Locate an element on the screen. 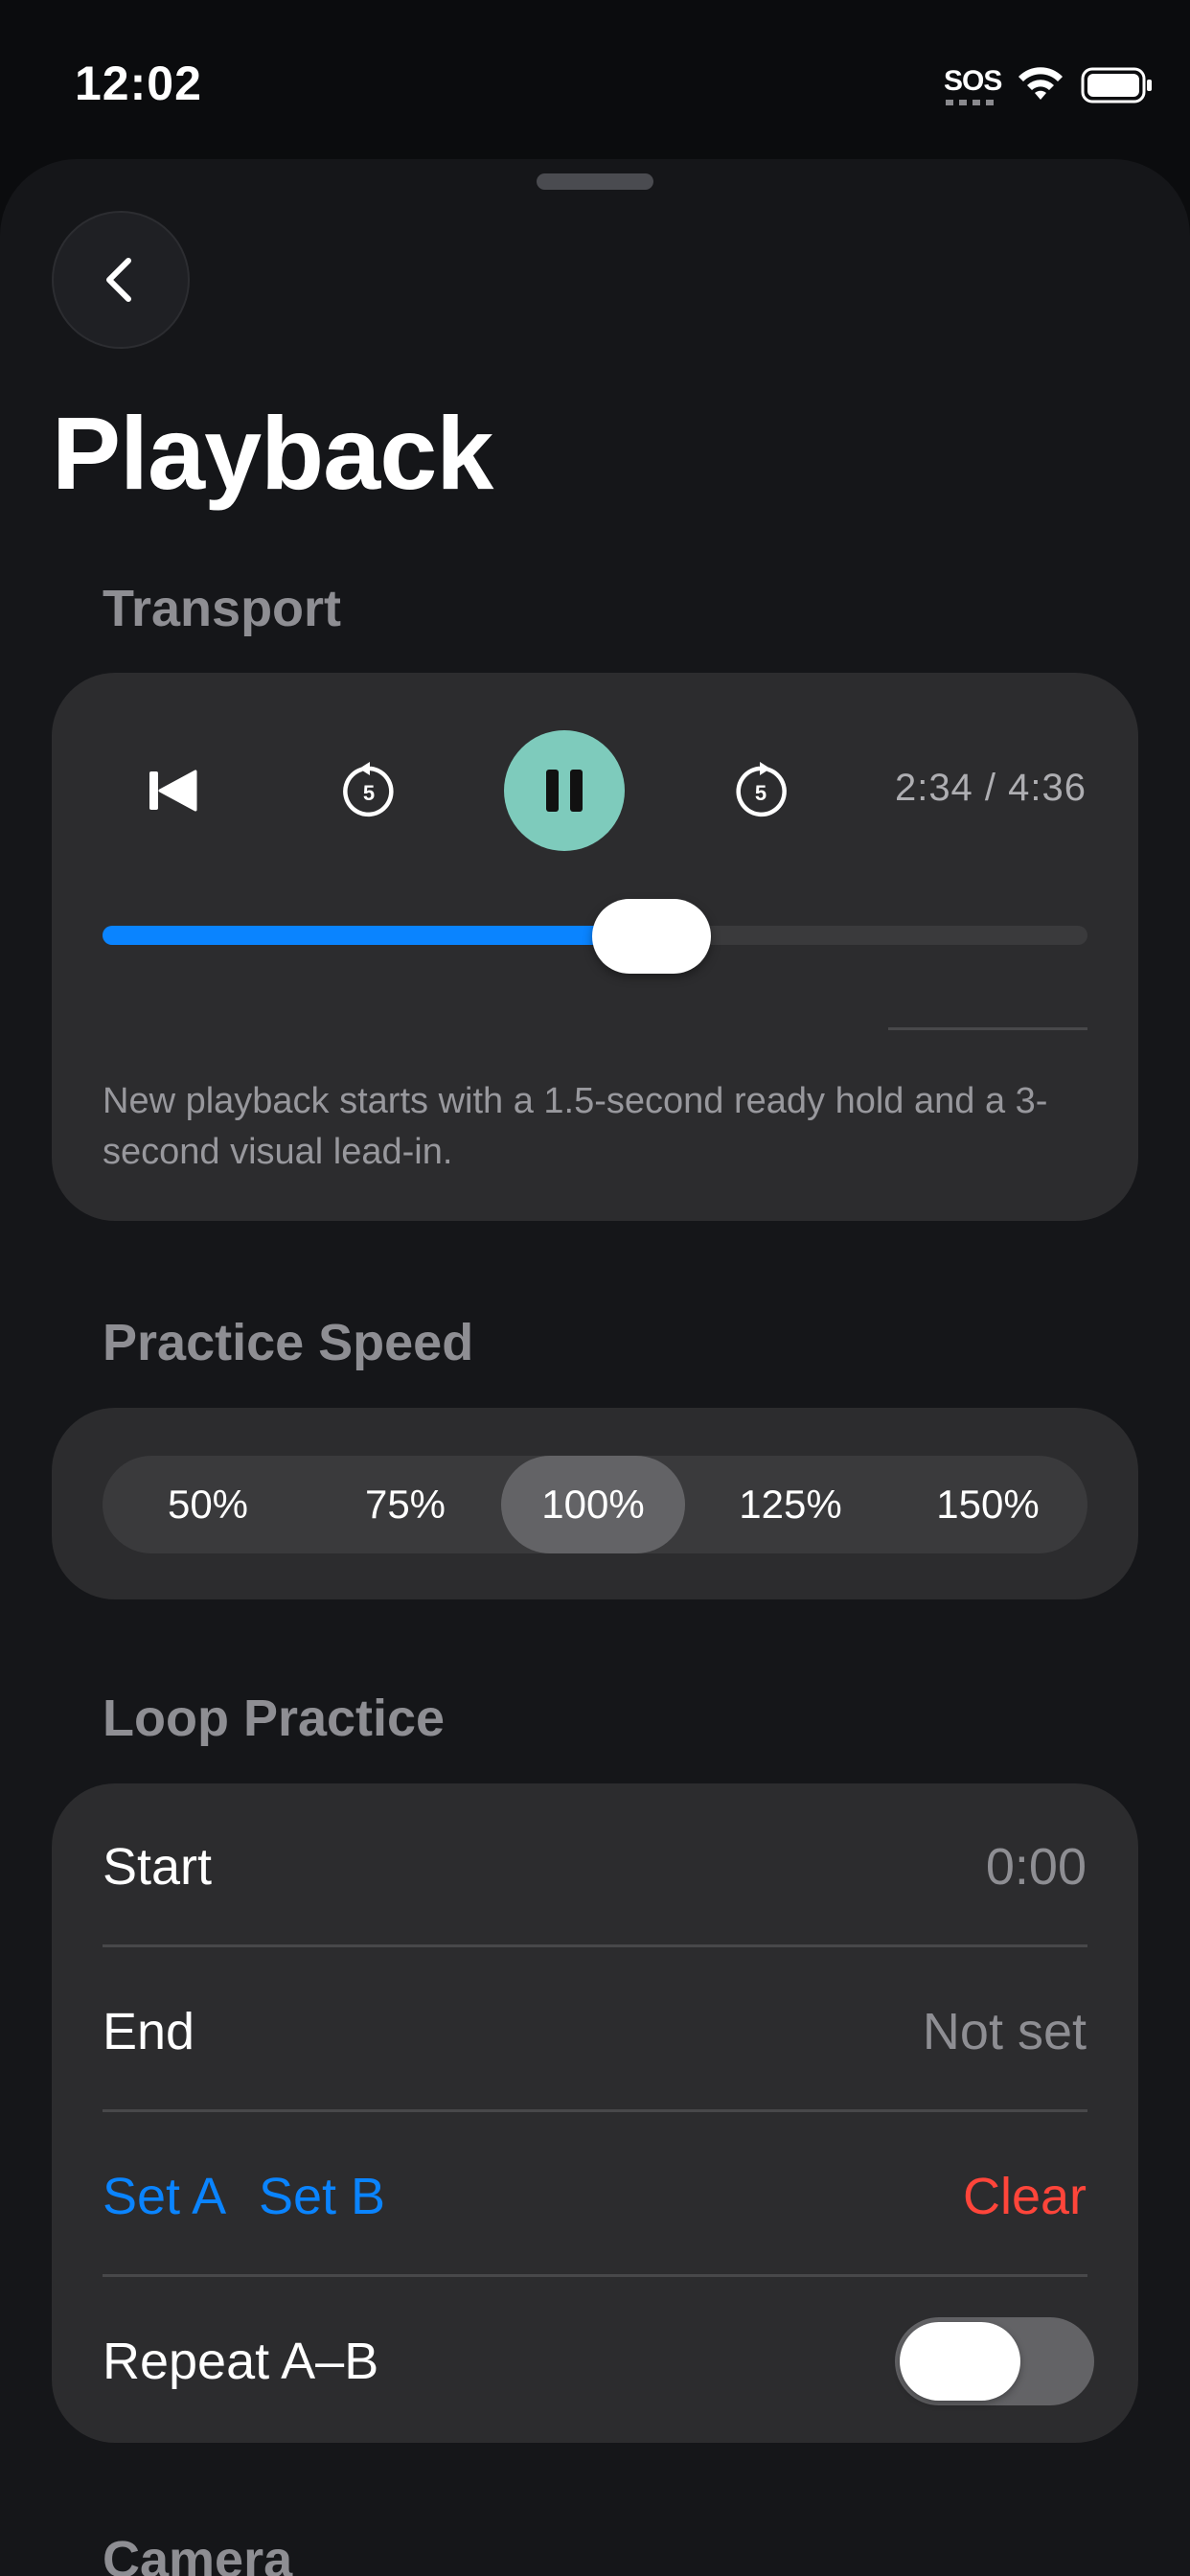 This screenshot has height=2576, width=1190. status-bar: 12:02 SOS is located at coordinates (595, 76).